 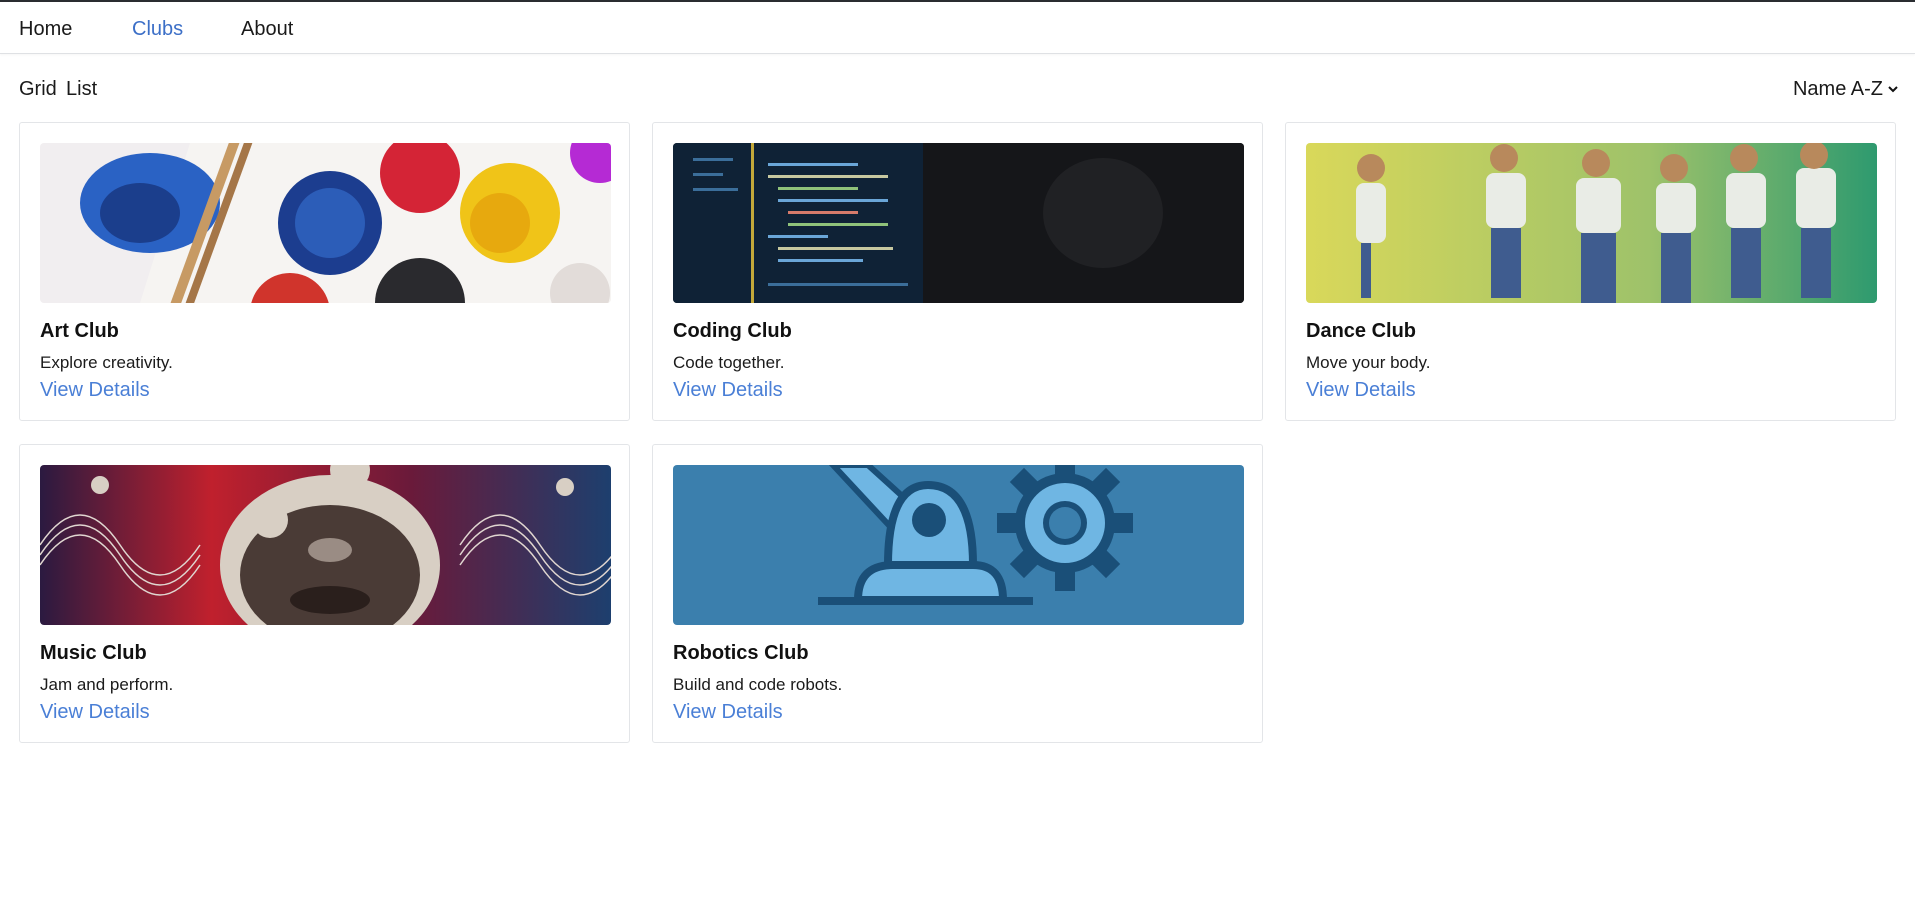 What do you see at coordinates (1837, 89) in the screenshot?
I see `sort-select-value: Name A-Z` at bounding box center [1837, 89].